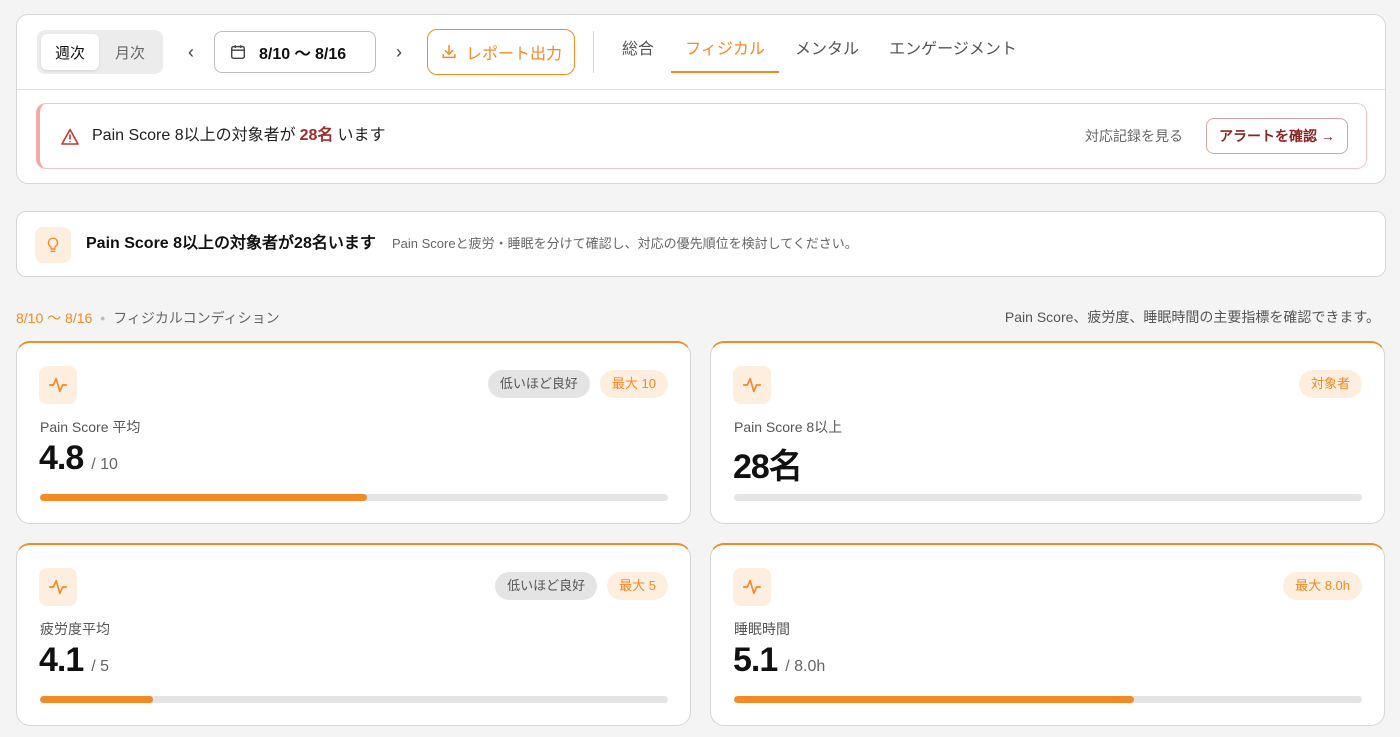  I want to click on metric-value-row: 4.1 / 5, so click(74, 661).